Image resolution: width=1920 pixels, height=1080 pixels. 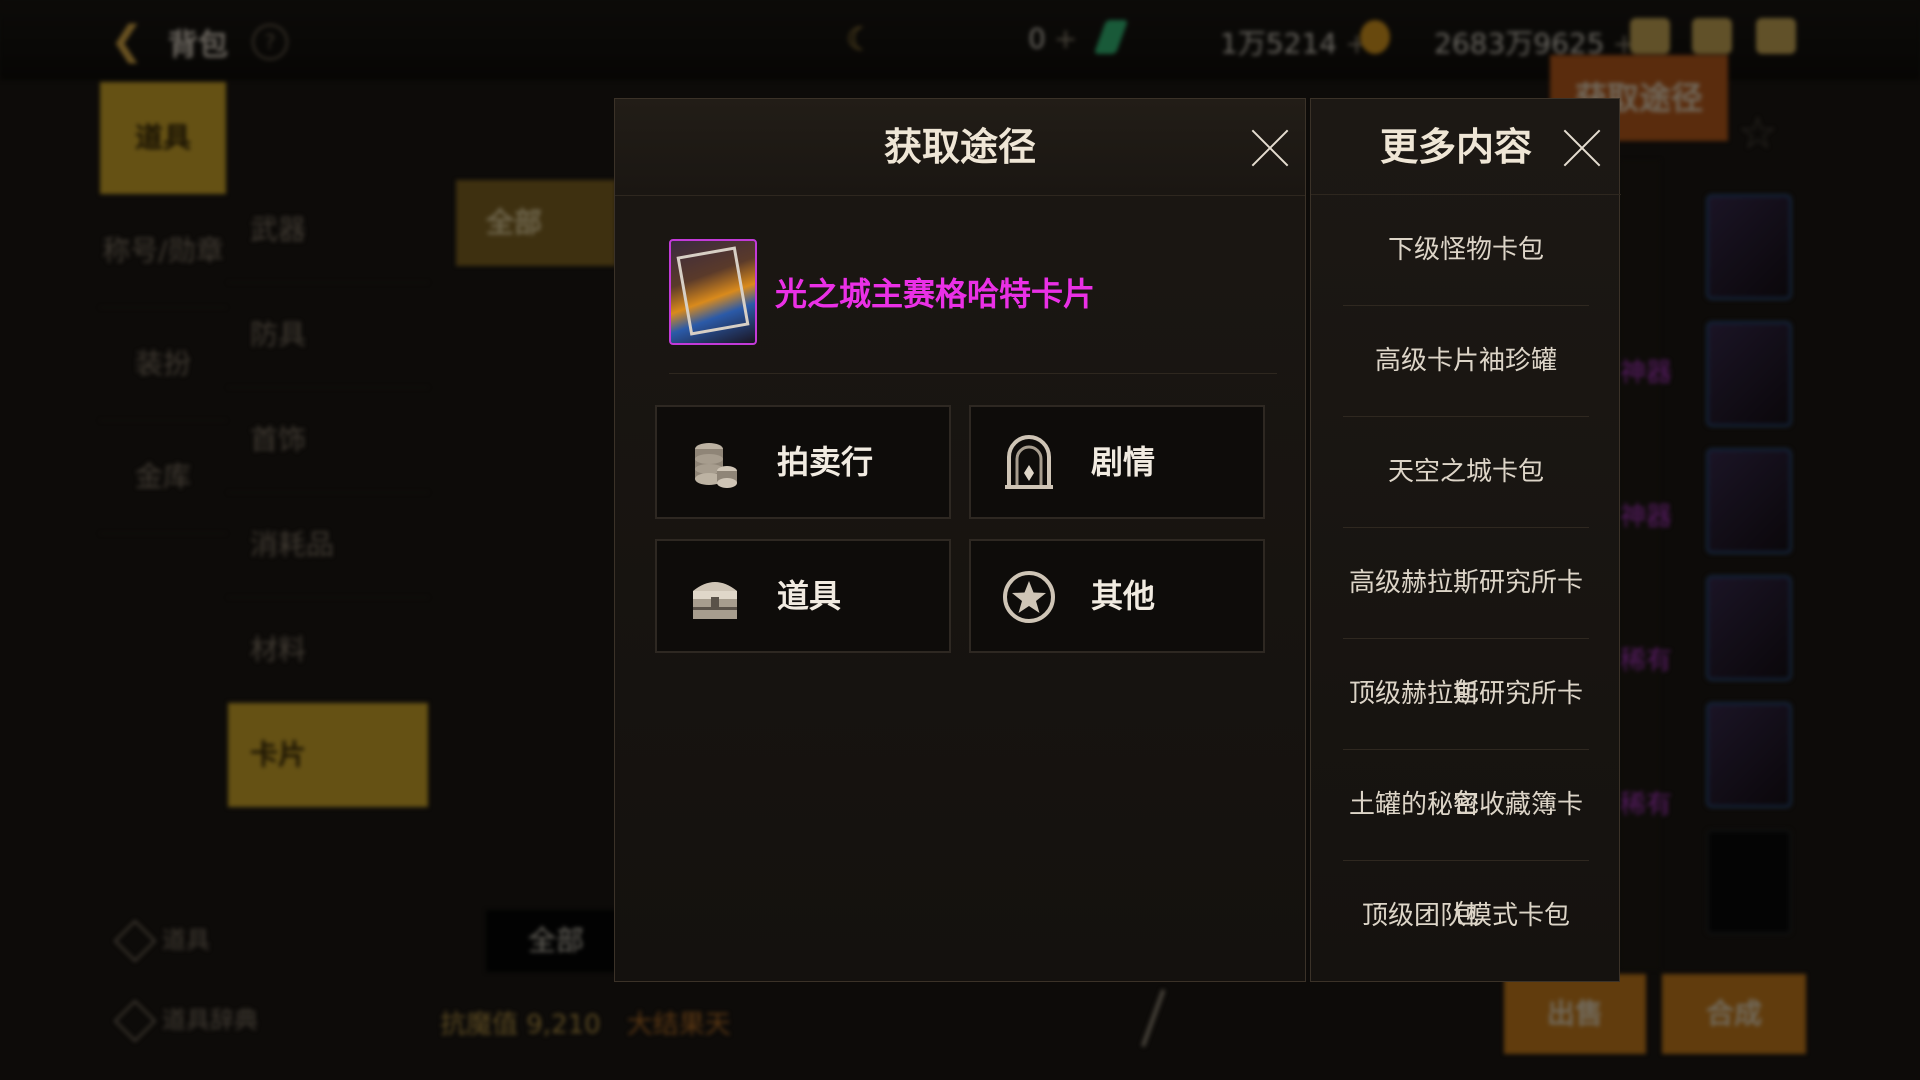 I want to click on stats-bar: 抗魔值 9,210 大结果天, so click(x=585, y=1022).